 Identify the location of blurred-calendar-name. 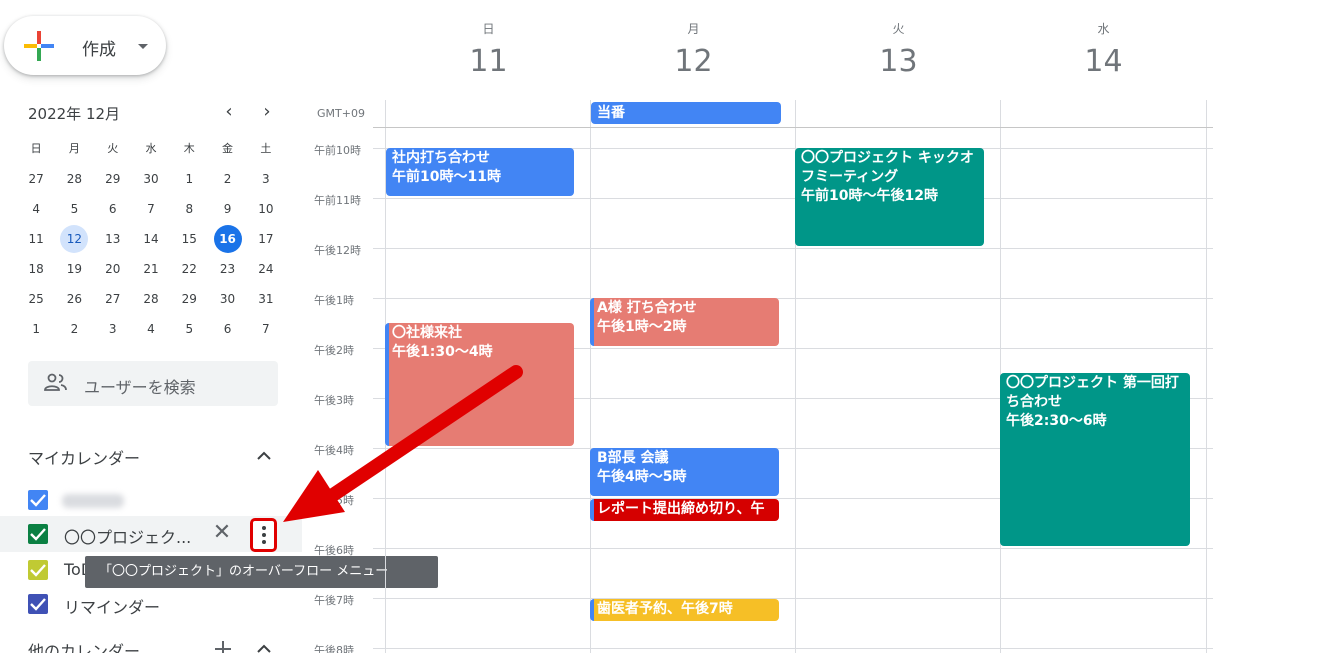
(93, 501).